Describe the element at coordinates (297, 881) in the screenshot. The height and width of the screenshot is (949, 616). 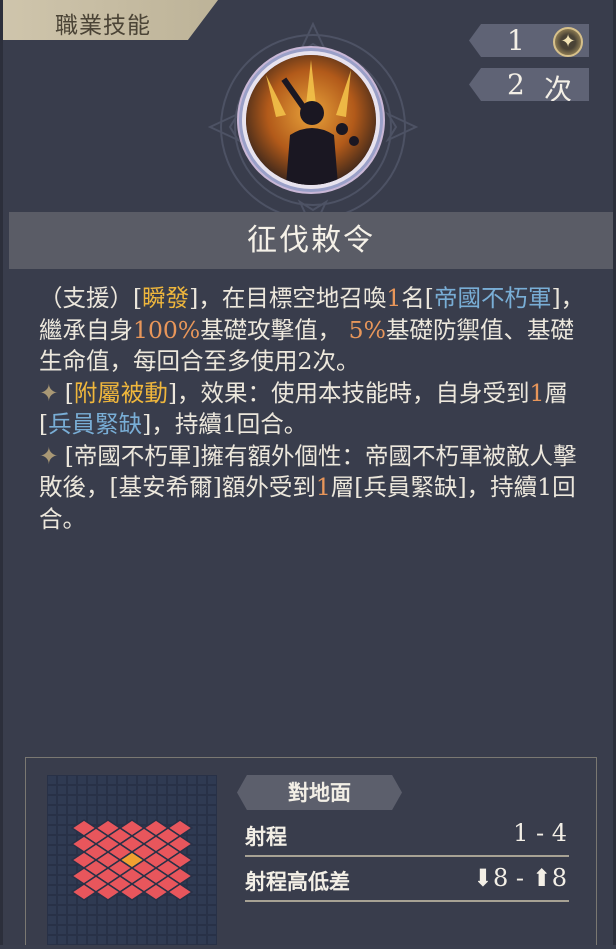
I see `height-diff-label: 射程高低差` at that location.